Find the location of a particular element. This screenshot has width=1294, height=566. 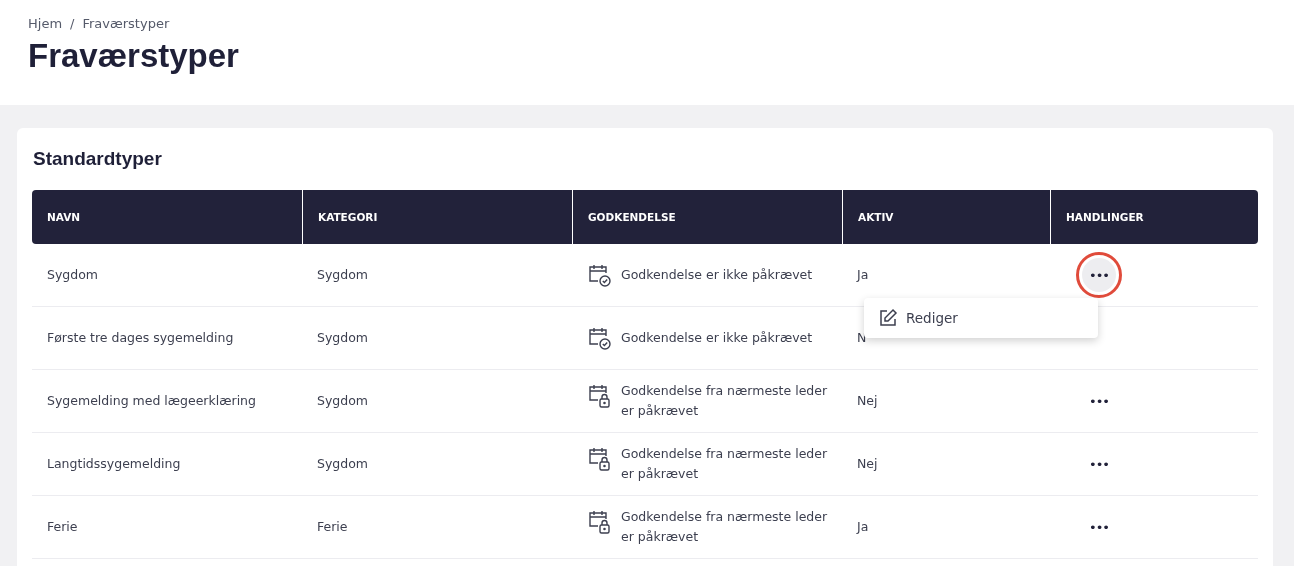

table-cell-text: Sygemelding med lægeerklæring is located at coordinates (151, 401).